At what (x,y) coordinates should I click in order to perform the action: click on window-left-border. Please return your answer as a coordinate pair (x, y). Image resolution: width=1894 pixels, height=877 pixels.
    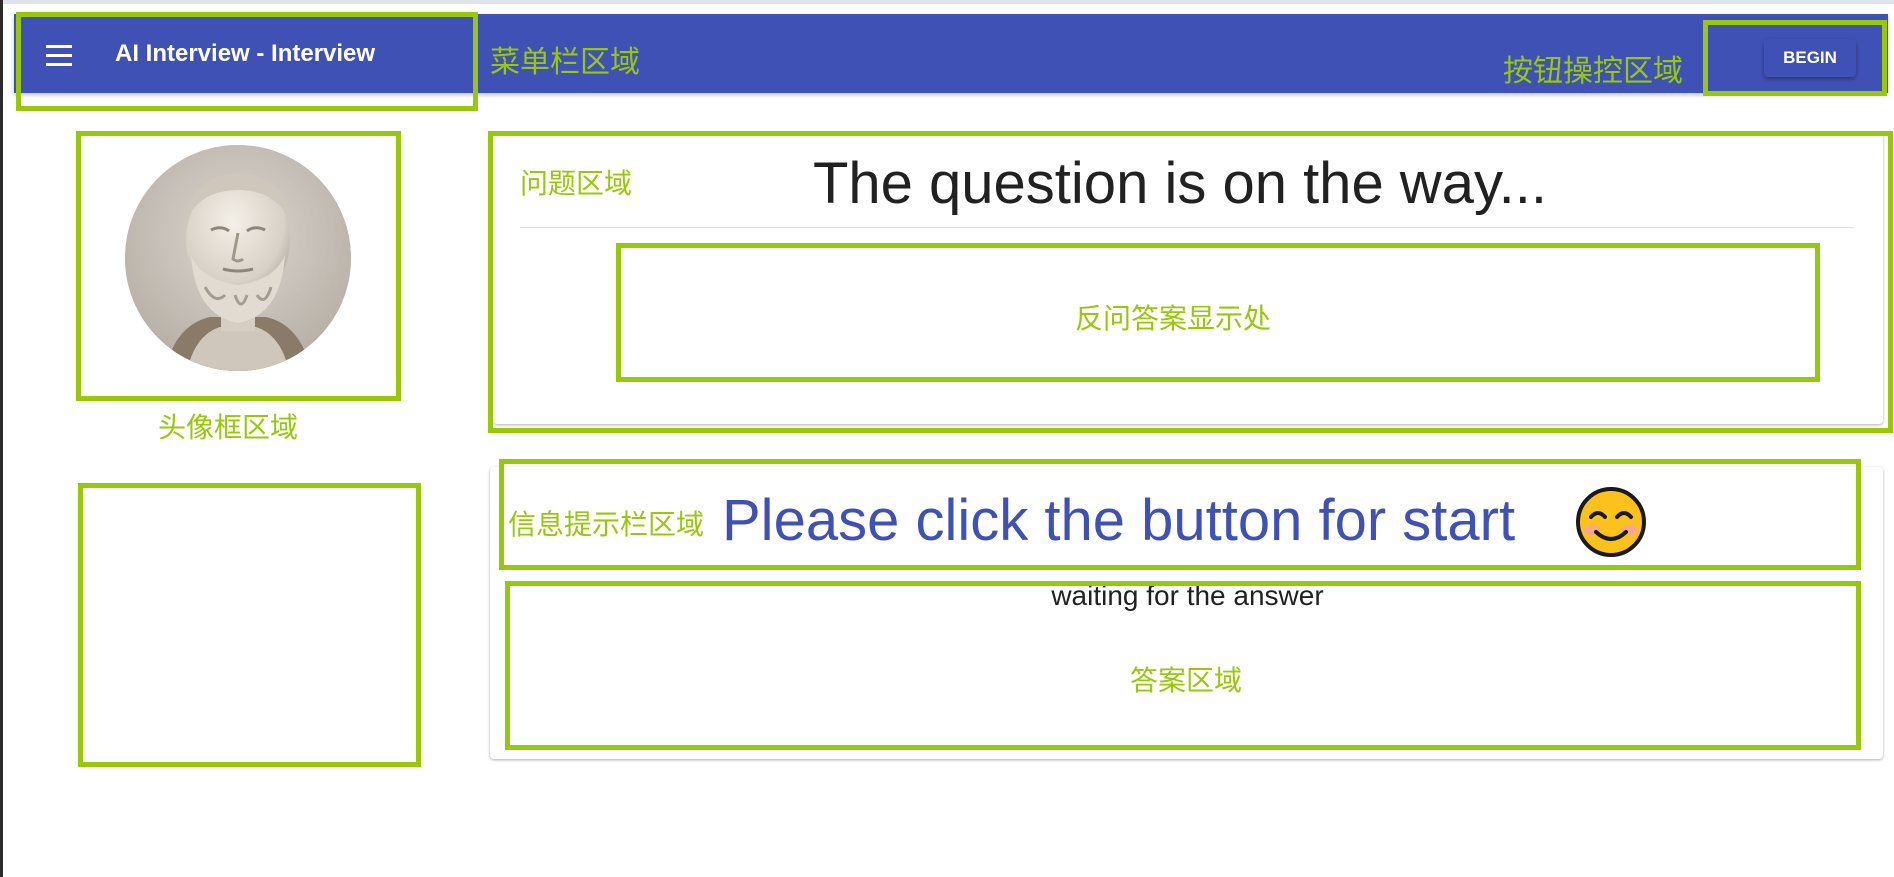
    Looking at the image, I should click on (1, 438).